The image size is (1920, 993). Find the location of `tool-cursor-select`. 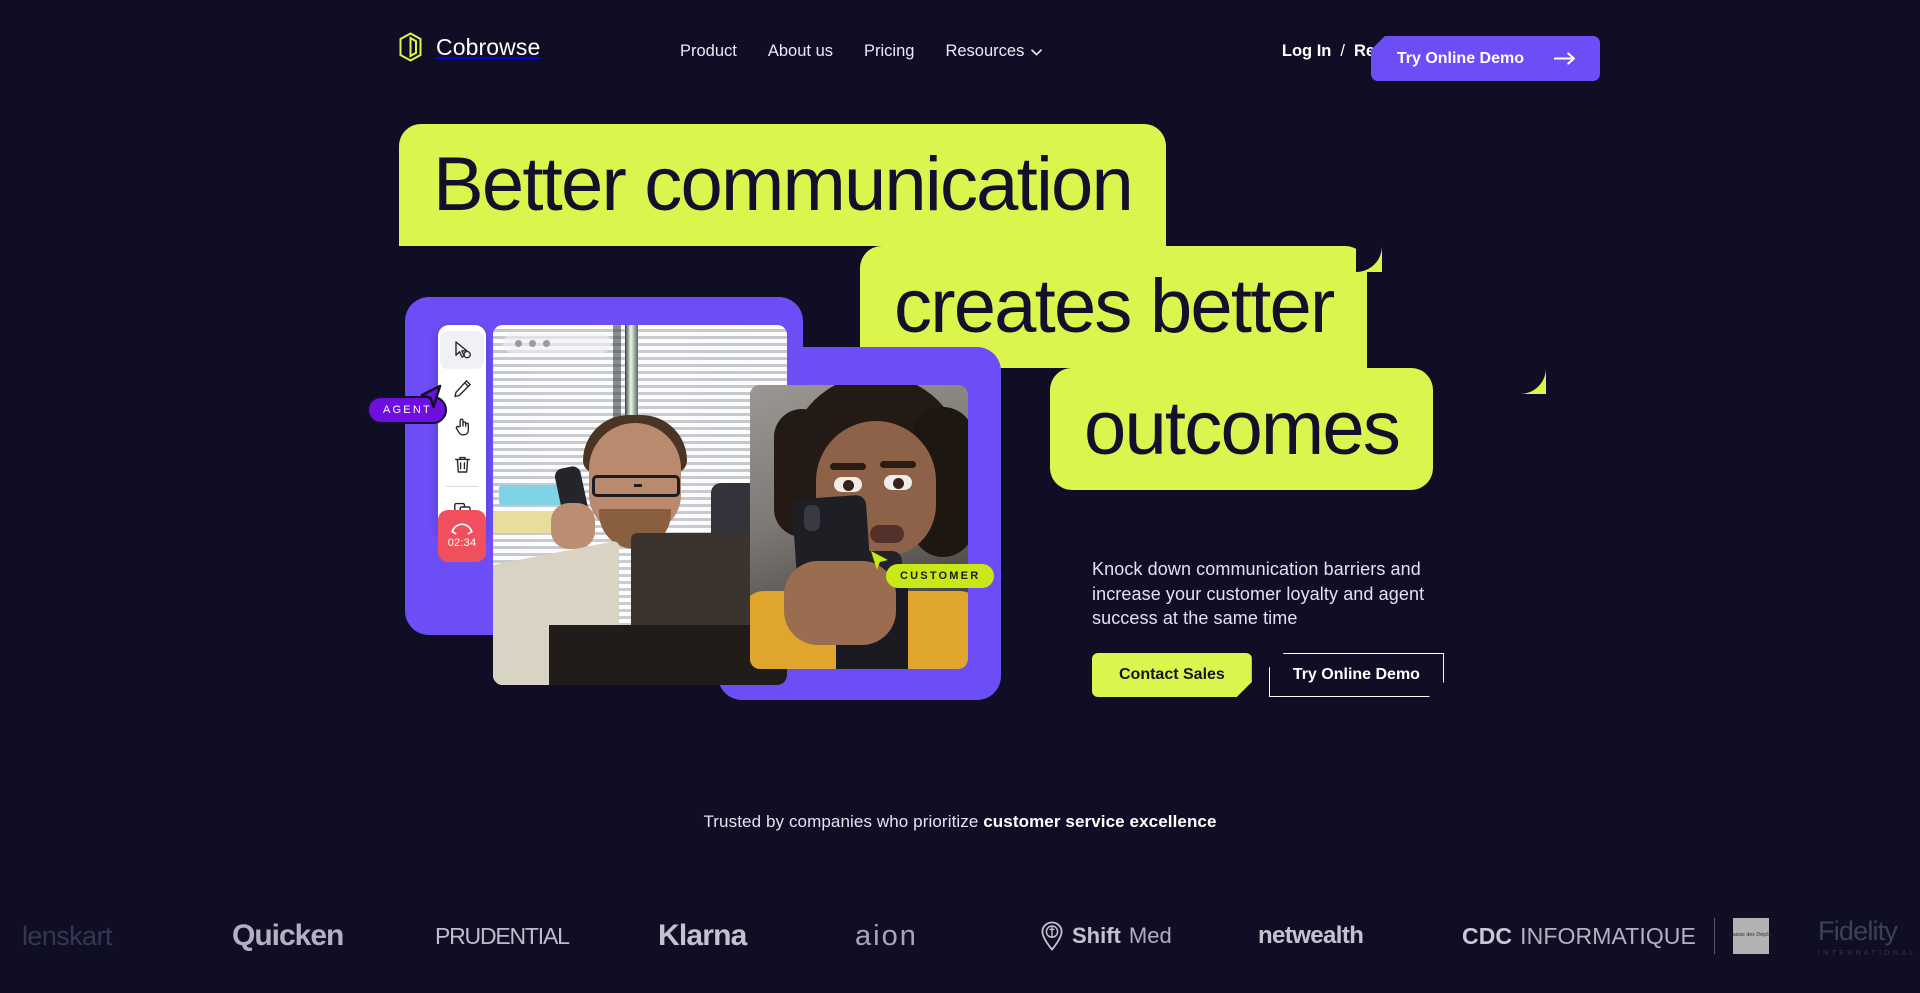

tool-cursor-select is located at coordinates (462, 350).